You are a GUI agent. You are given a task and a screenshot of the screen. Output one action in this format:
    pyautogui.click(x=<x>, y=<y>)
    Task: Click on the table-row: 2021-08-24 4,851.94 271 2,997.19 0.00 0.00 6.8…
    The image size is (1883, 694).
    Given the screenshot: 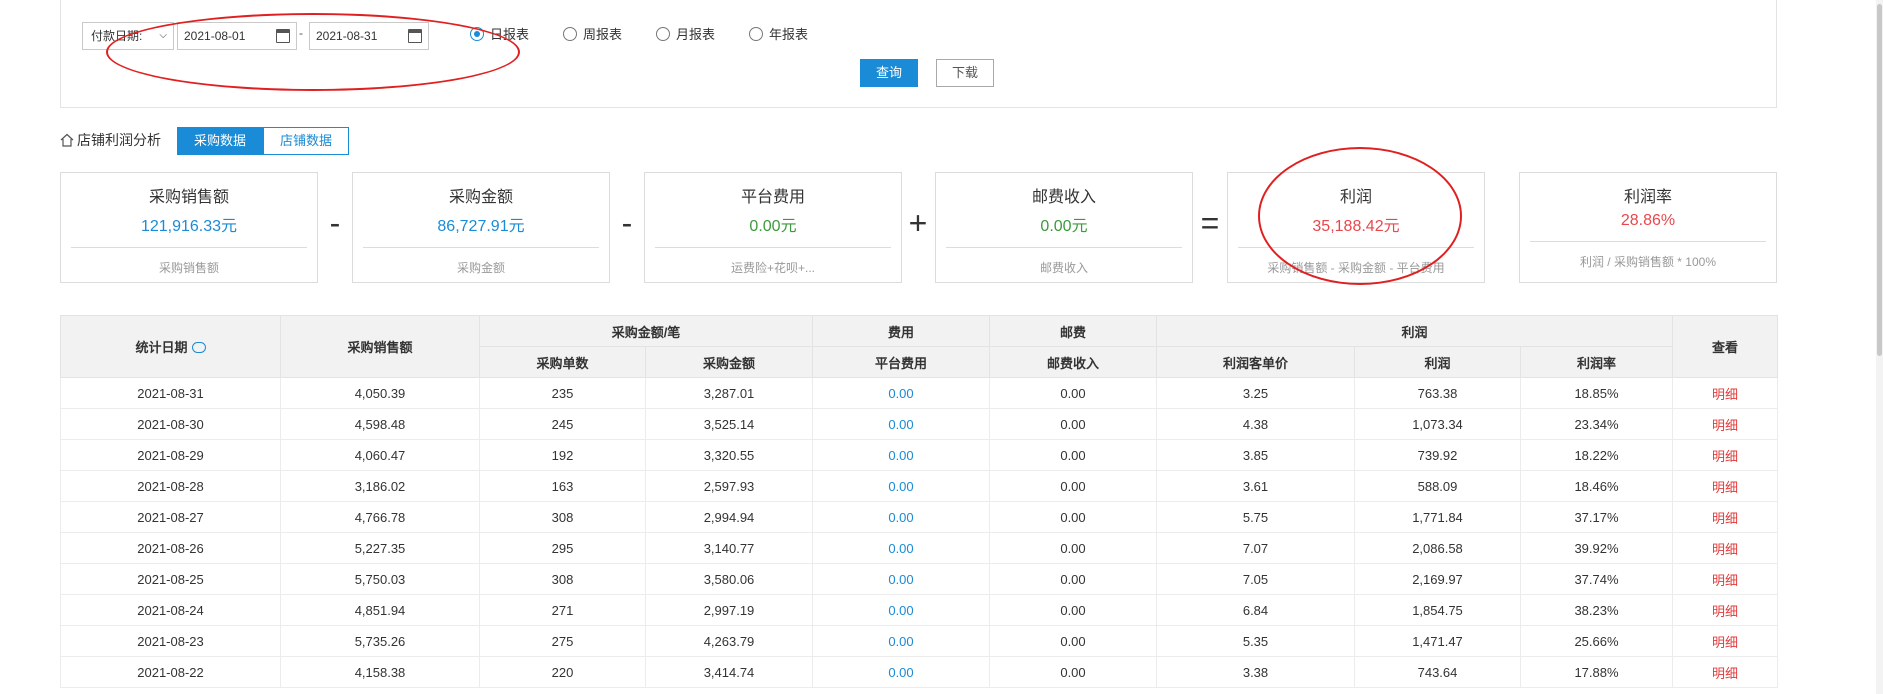 What is the action you would take?
    pyautogui.click(x=919, y=610)
    